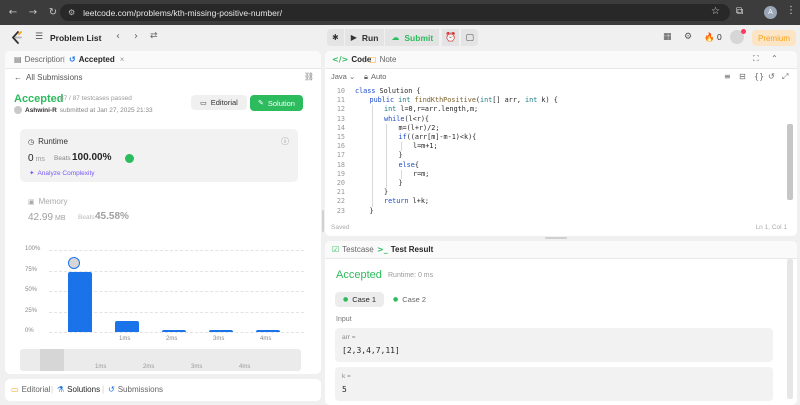 The image size is (800, 405). What do you see at coordinates (48, 77) in the screenshot?
I see `all-submissions-link: ← All Submissions` at bounding box center [48, 77].